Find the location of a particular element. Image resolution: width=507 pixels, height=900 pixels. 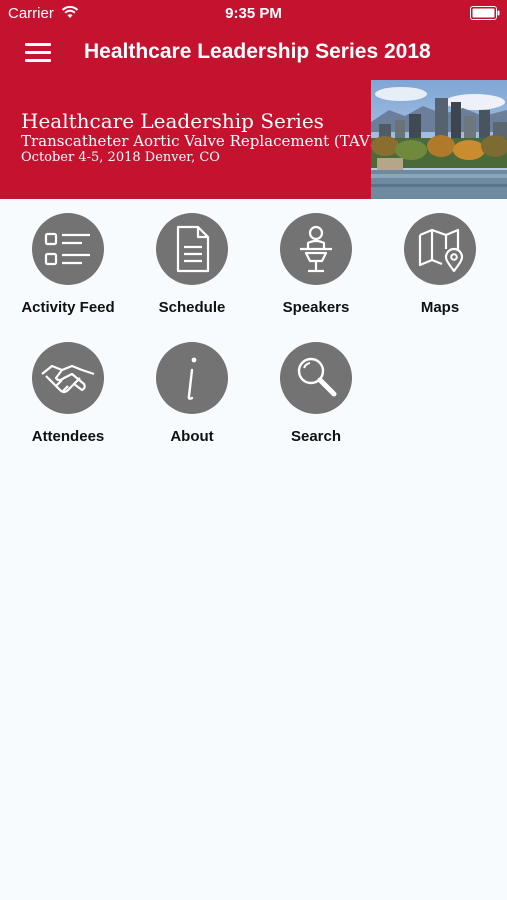

tile-activity-feed: Activity Feed is located at coordinates (68, 261).